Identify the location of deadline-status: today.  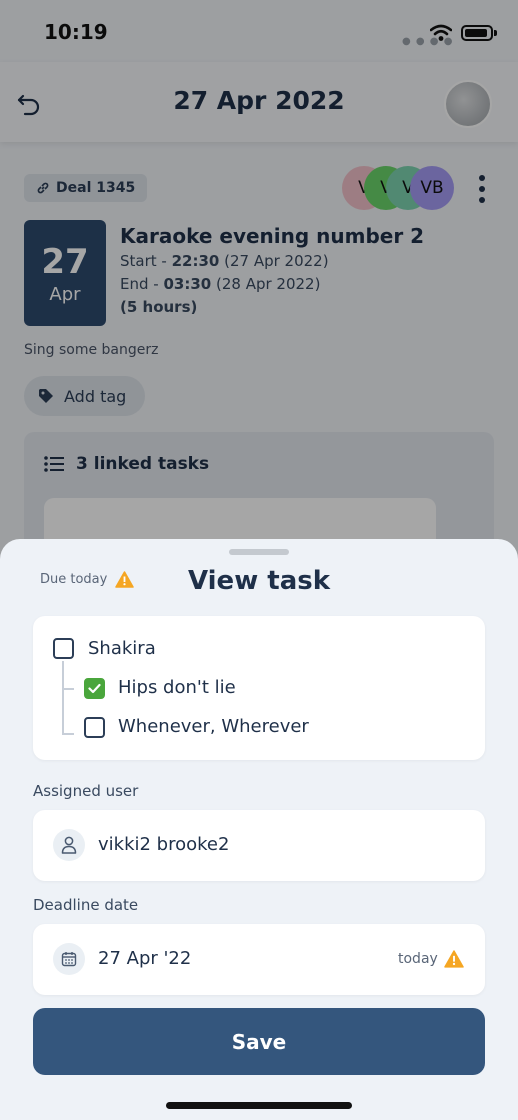
(418, 959).